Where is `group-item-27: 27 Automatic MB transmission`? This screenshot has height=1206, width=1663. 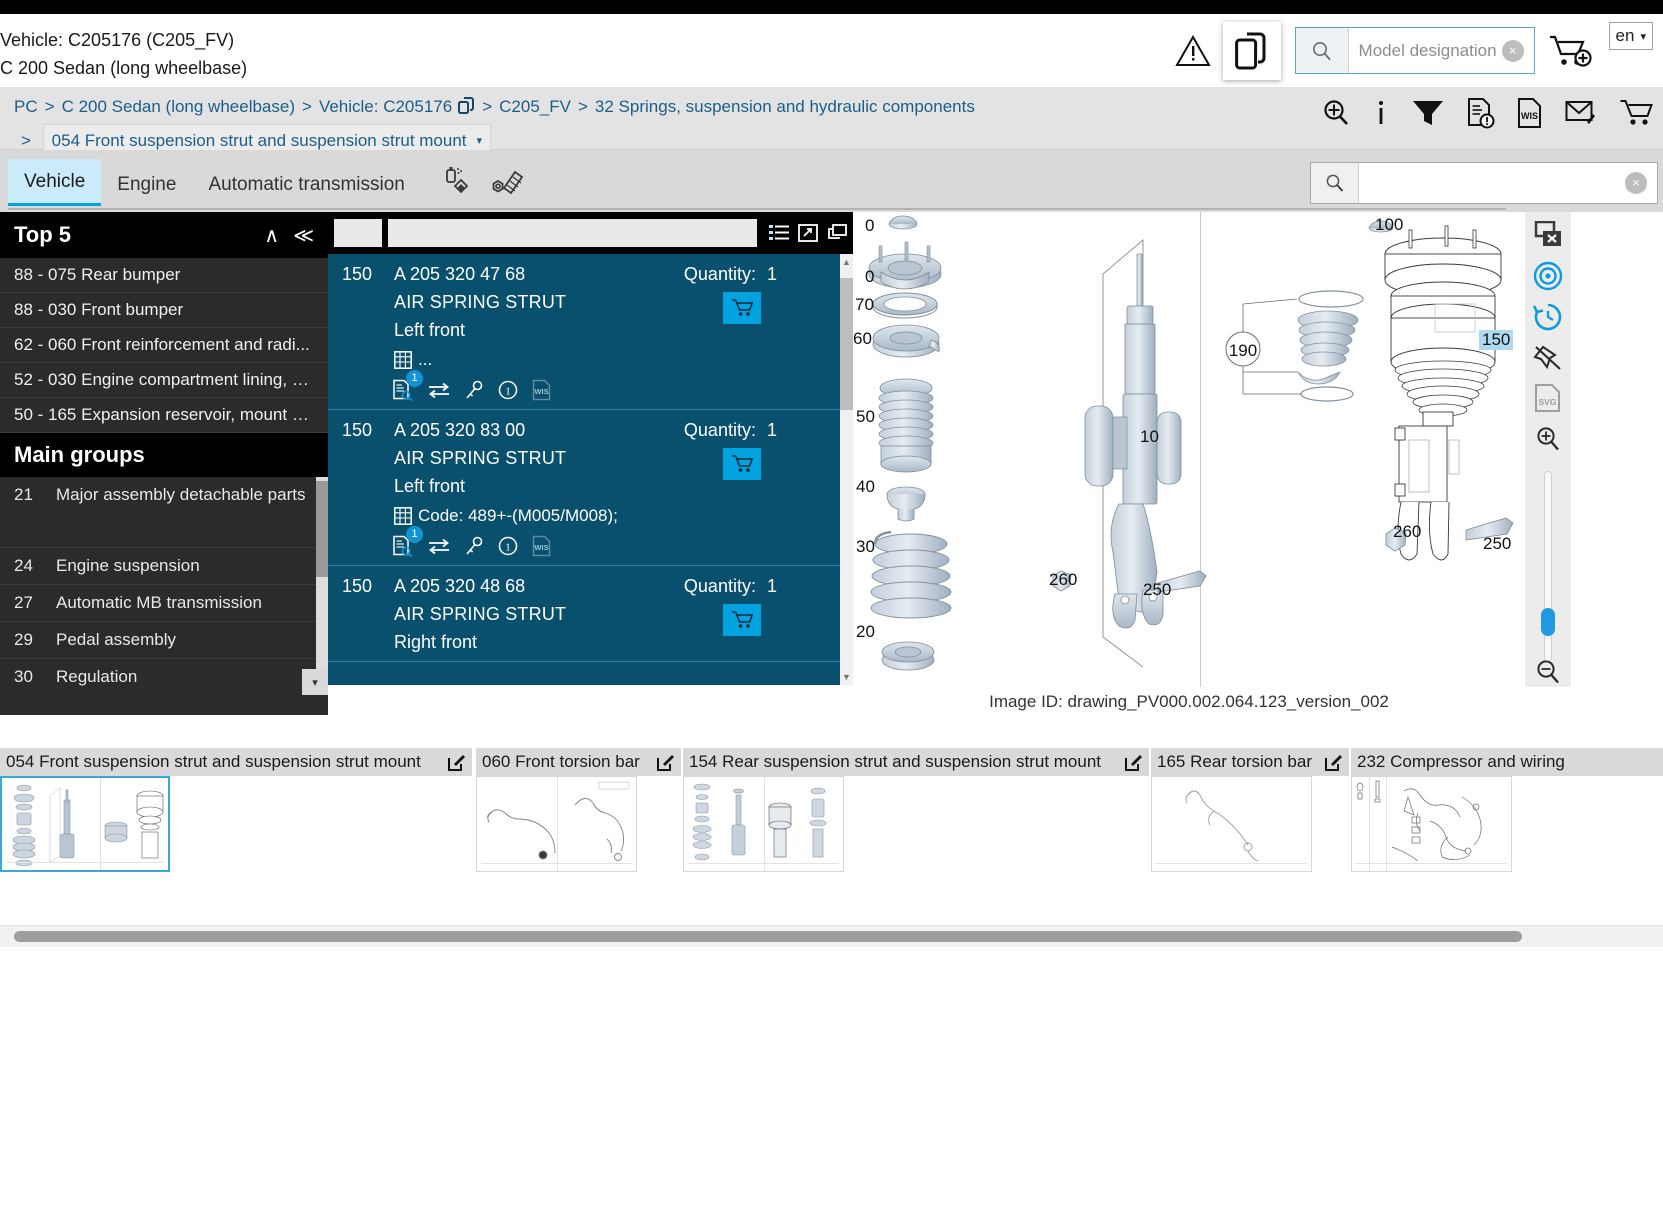 group-item-27: 27 Automatic MB transmission is located at coordinates (164, 603).